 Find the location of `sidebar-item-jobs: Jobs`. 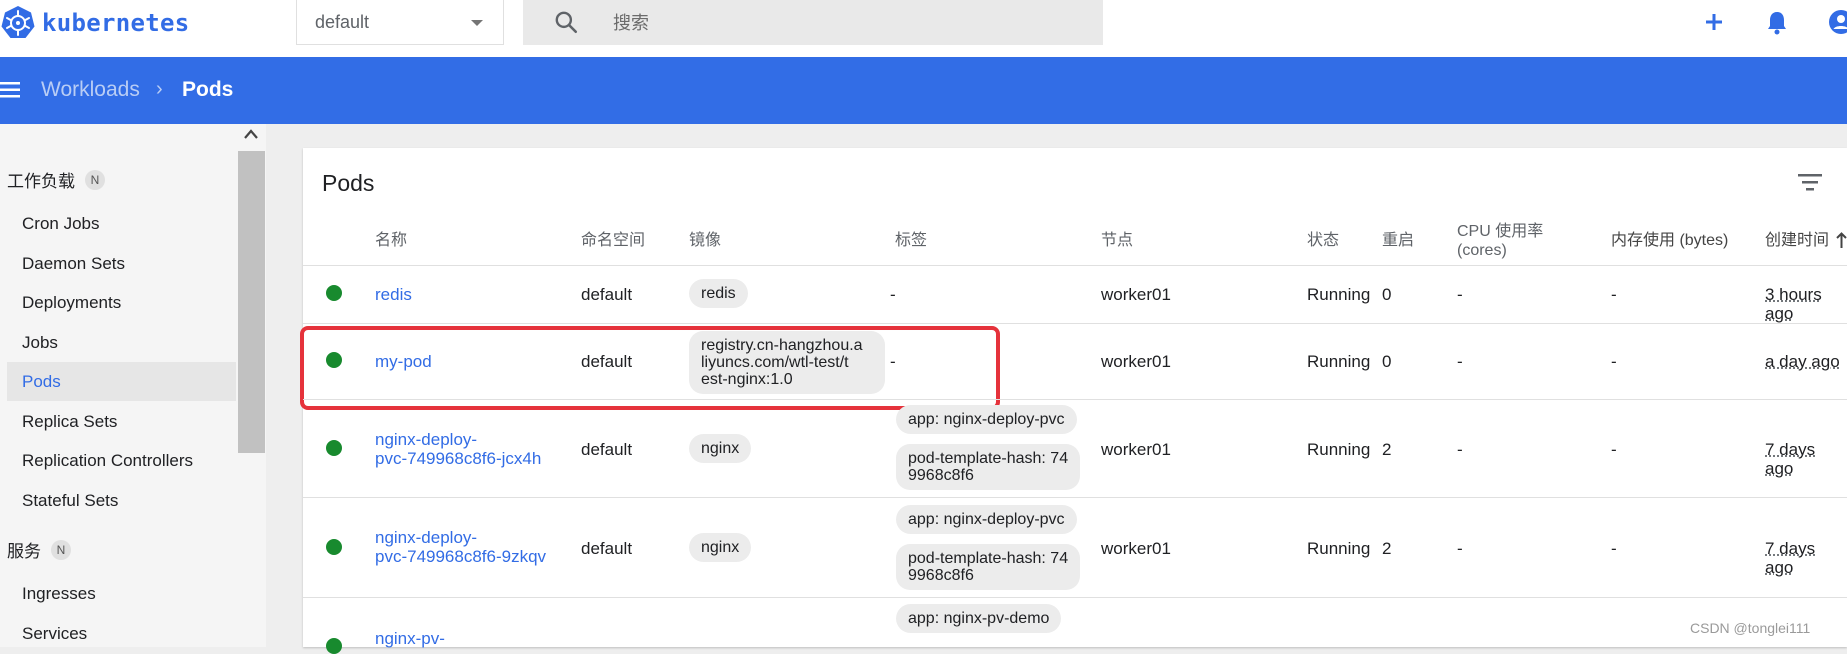

sidebar-item-jobs: Jobs is located at coordinates (40, 343).